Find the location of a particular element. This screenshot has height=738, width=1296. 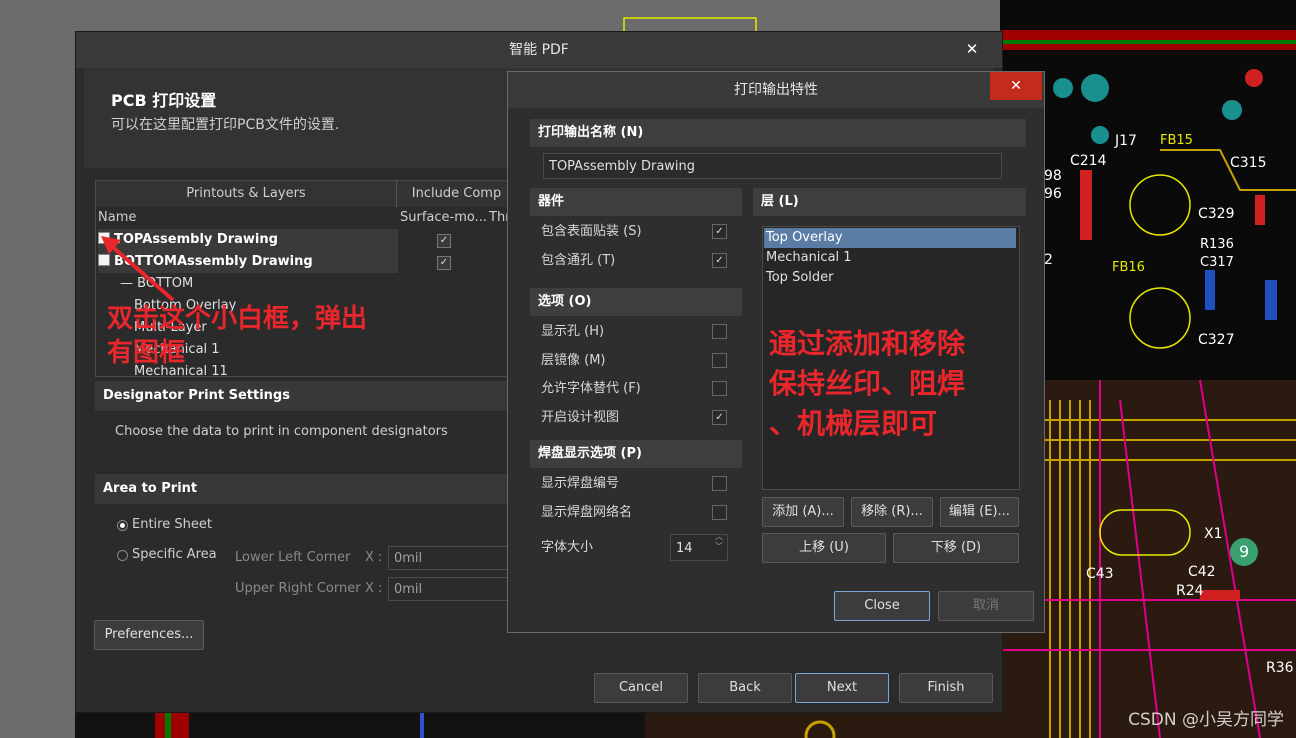

header-subtitle: 可以在这里配置打印PCB文件的设置. is located at coordinates (225, 125).